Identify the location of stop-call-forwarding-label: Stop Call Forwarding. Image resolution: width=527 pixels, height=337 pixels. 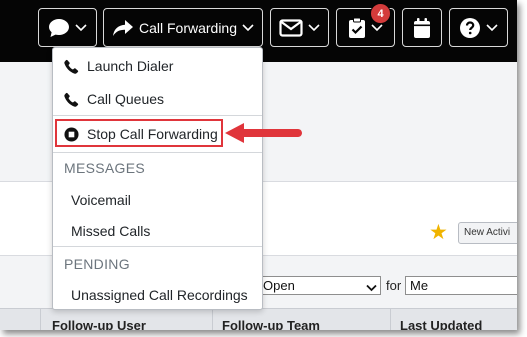
(152, 134).